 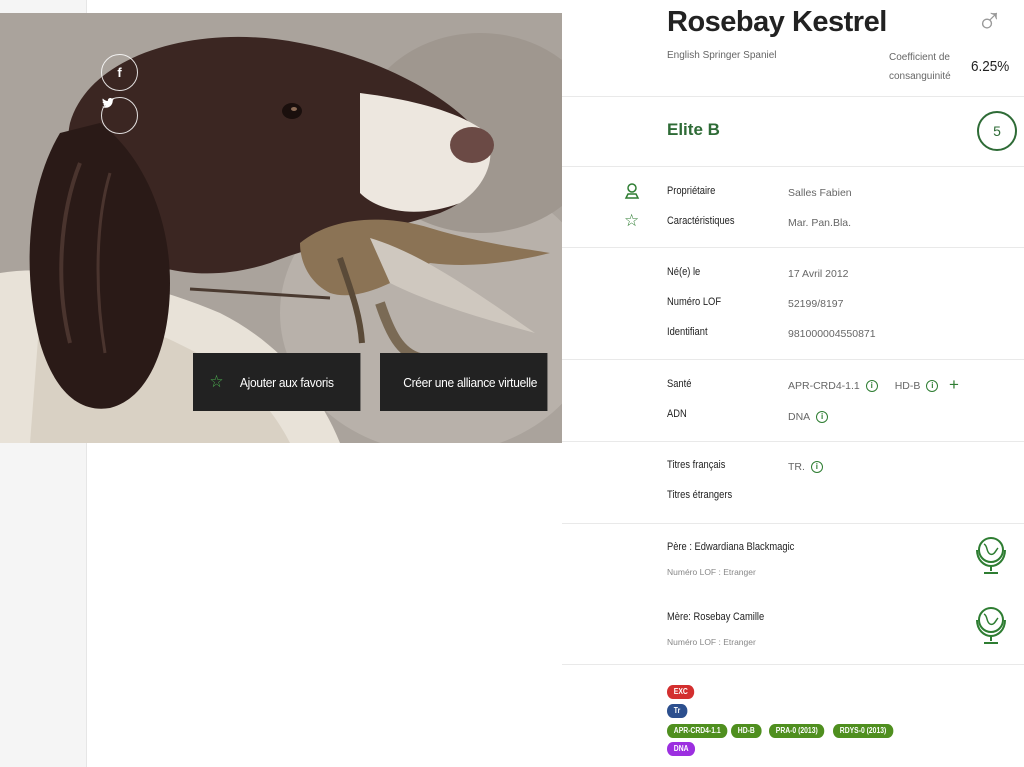 I want to click on identifier-value: 981000004550871, so click(x=832, y=334).